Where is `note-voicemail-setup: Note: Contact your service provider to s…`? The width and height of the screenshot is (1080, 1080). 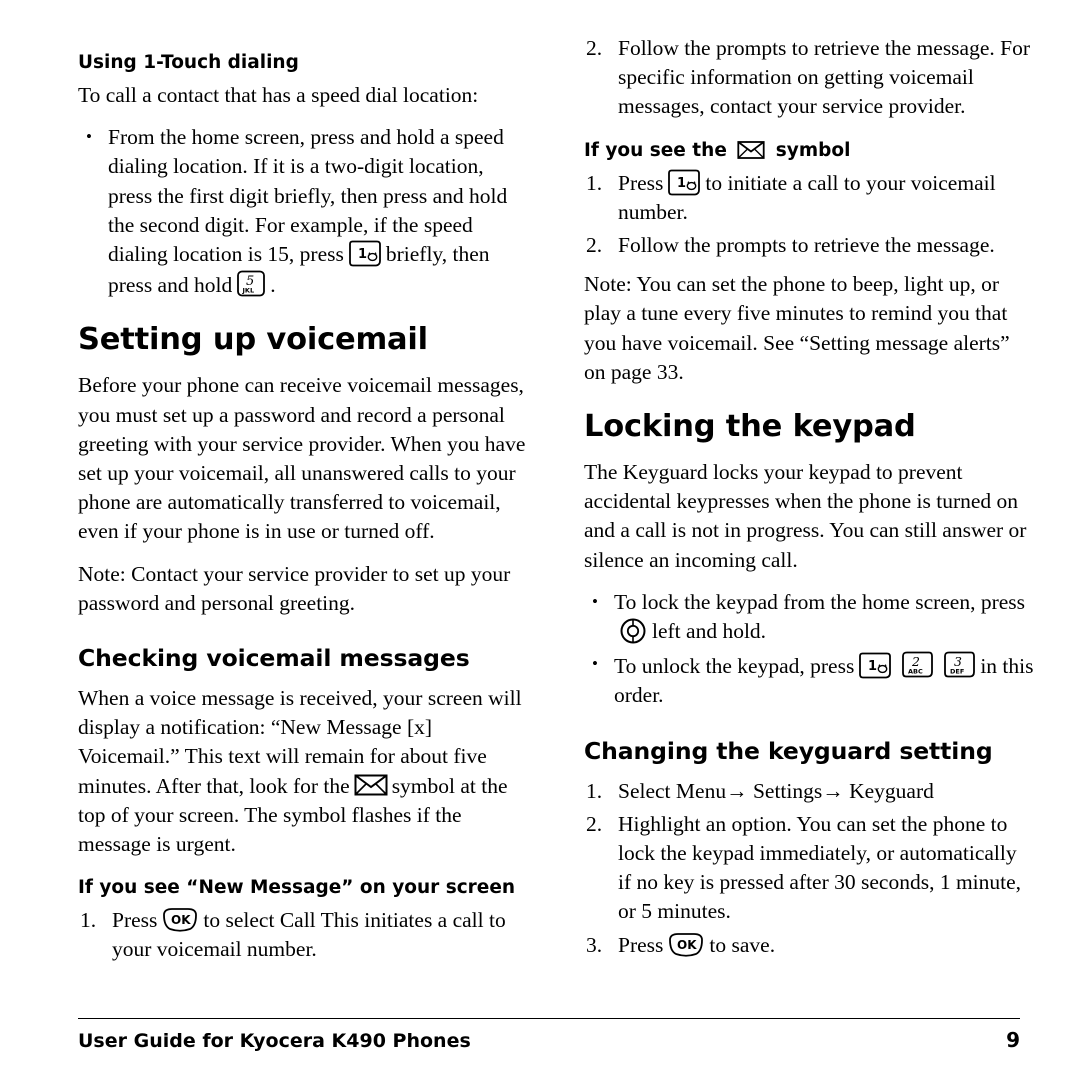
note-voicemail-setup: Note: Contact your service provider to s… is located at coordinates (294, 588).